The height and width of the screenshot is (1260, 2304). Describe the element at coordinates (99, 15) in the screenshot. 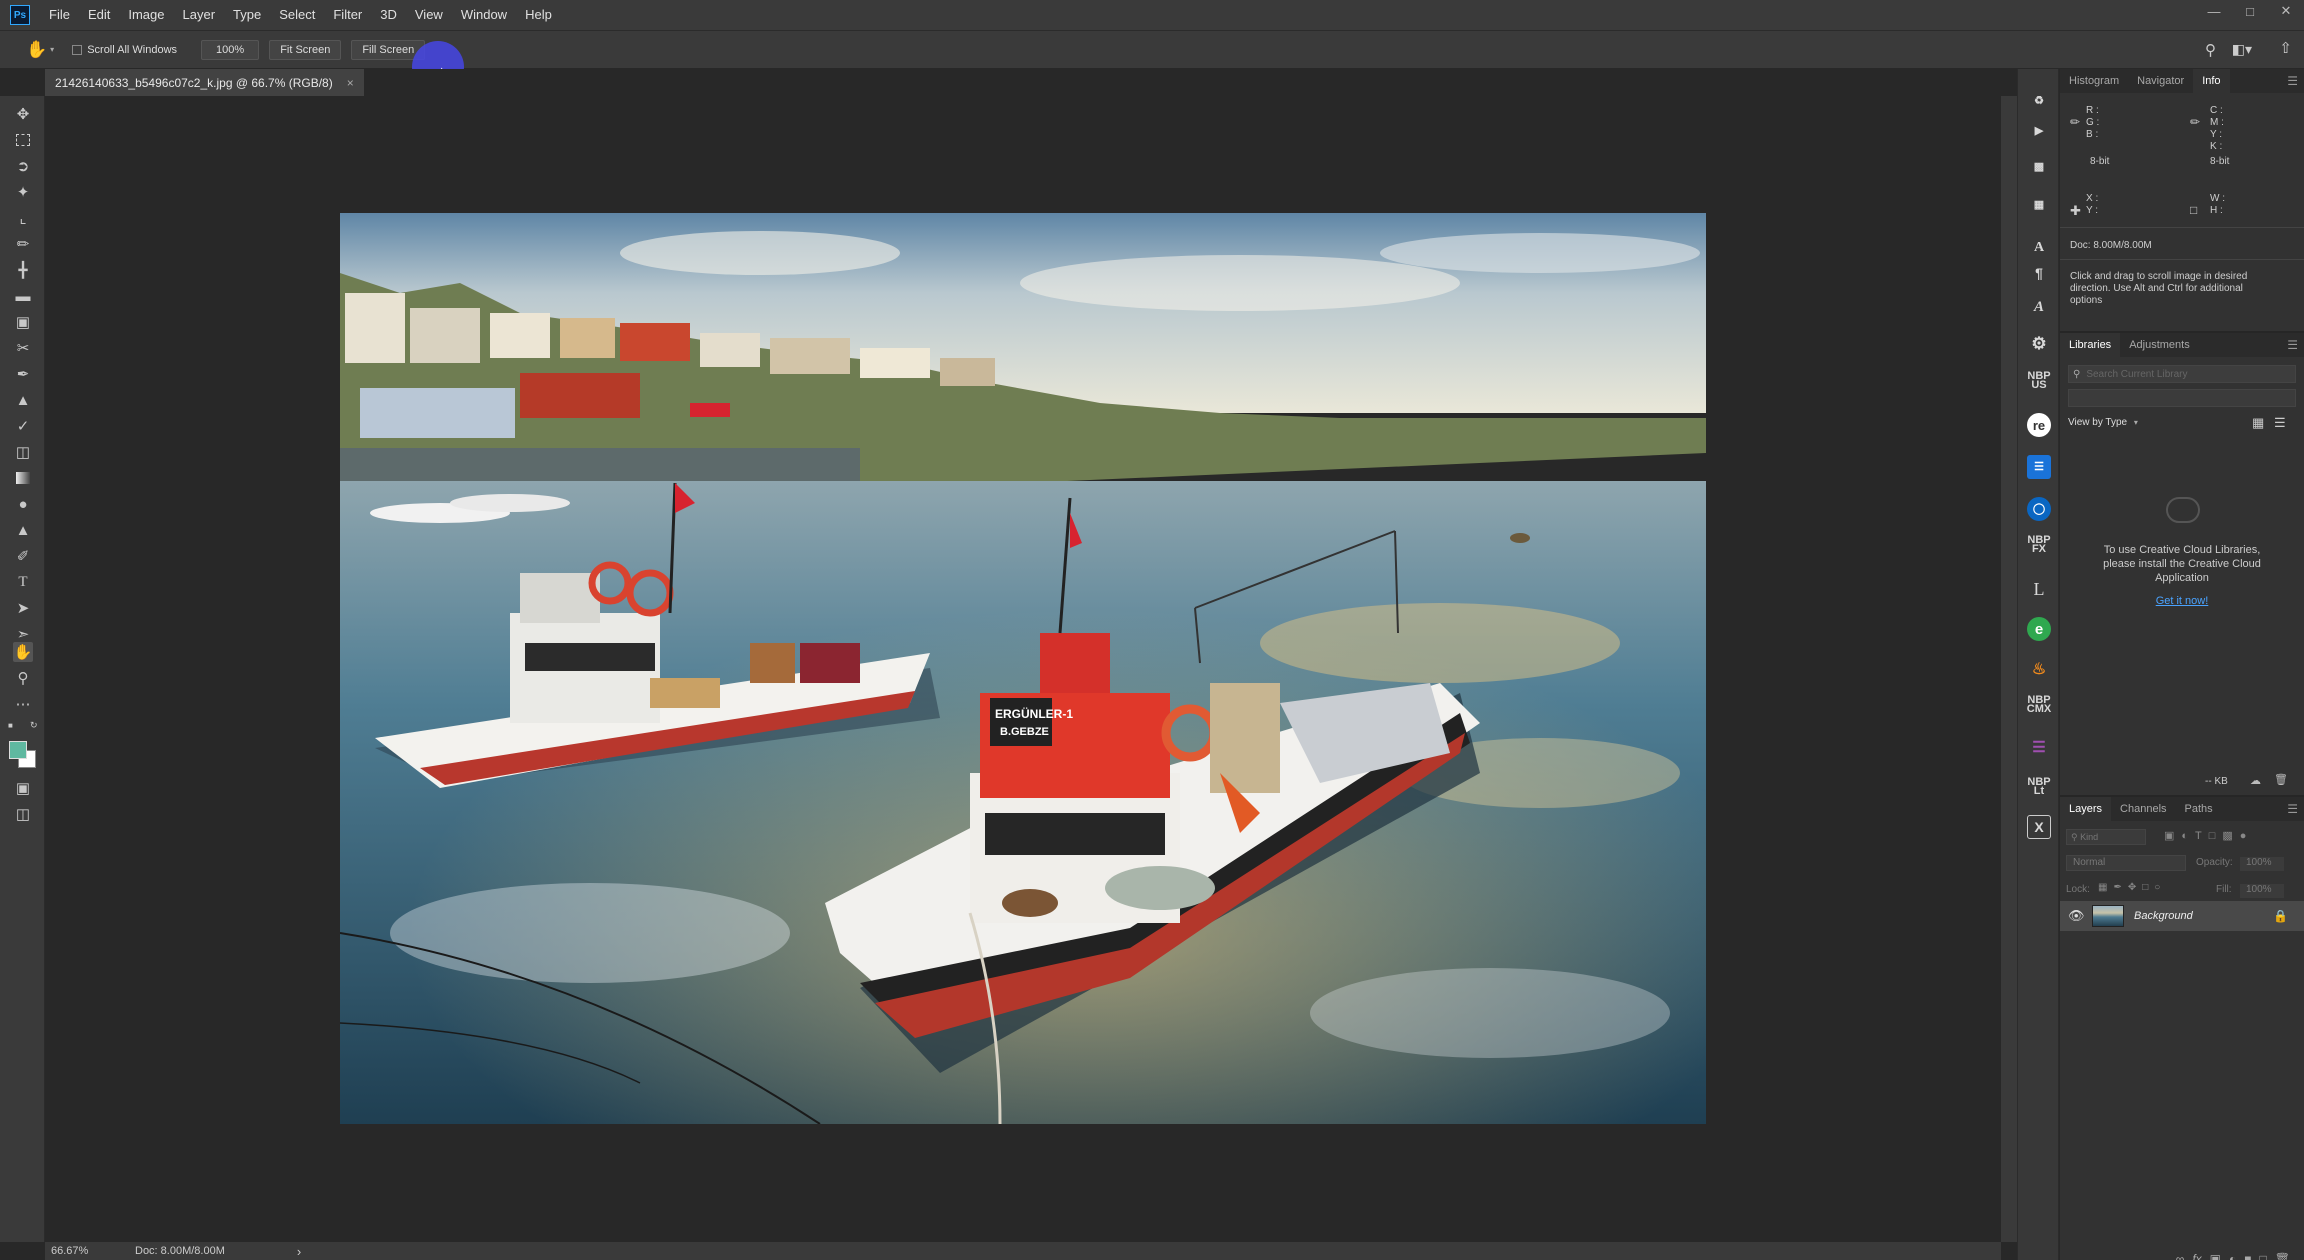

I see `menu-edit: Edit` at that location.